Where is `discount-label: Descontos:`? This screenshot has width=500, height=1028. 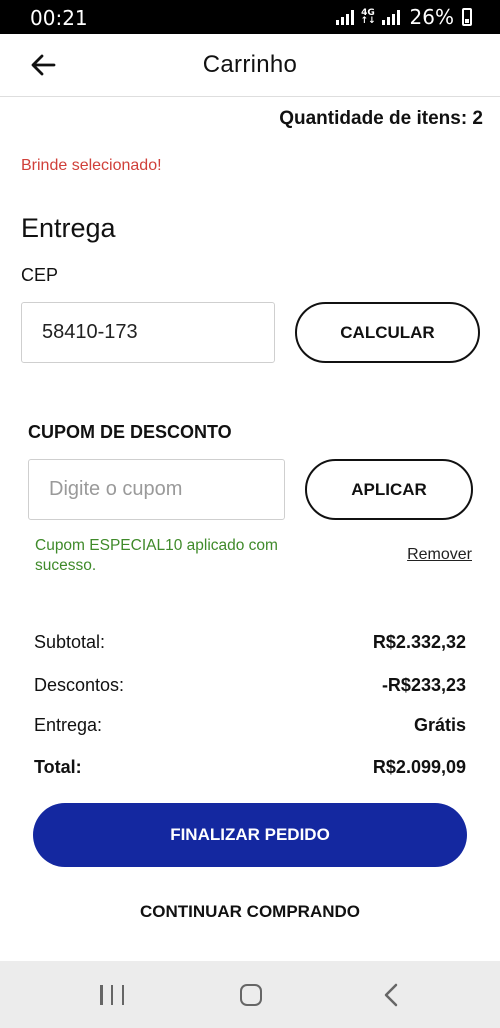
discount-label: Descontos: is located at coordinates (79, 685).